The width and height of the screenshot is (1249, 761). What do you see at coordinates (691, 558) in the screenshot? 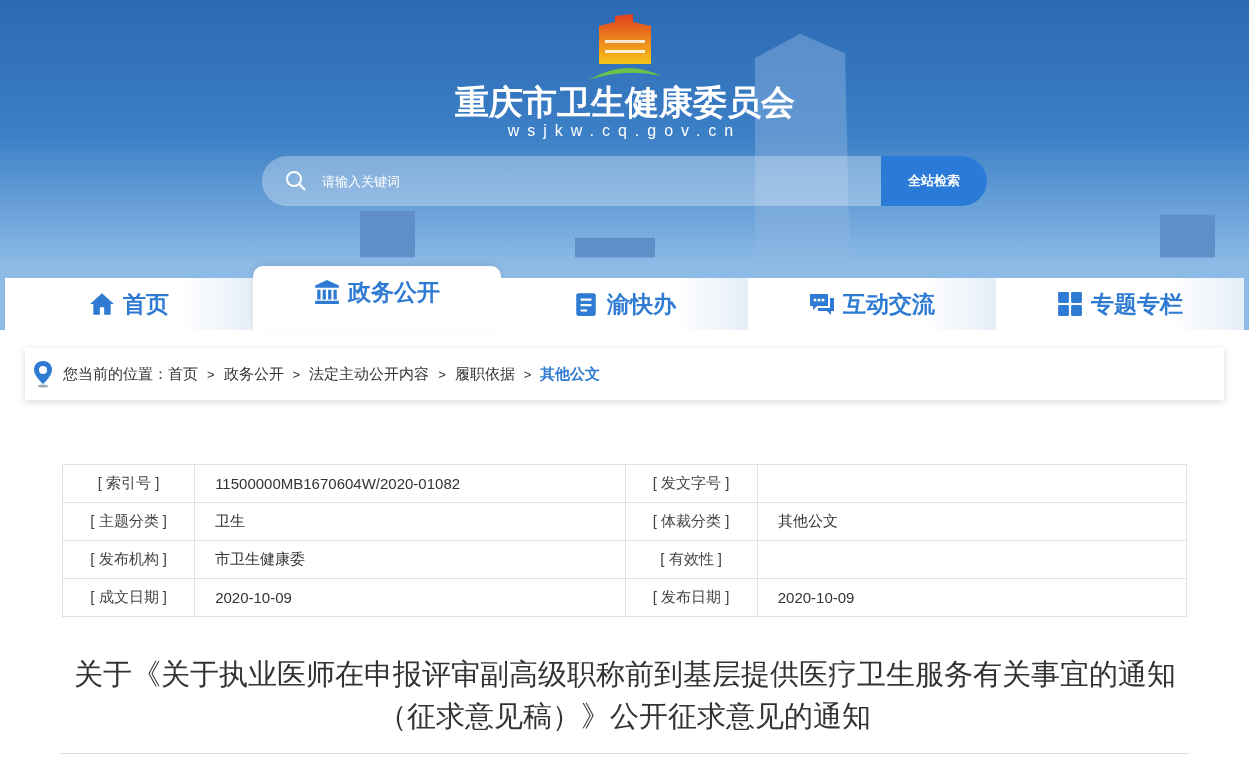
I see `table-cell: [ 有效性 ]` at bounding box center [691, 558].